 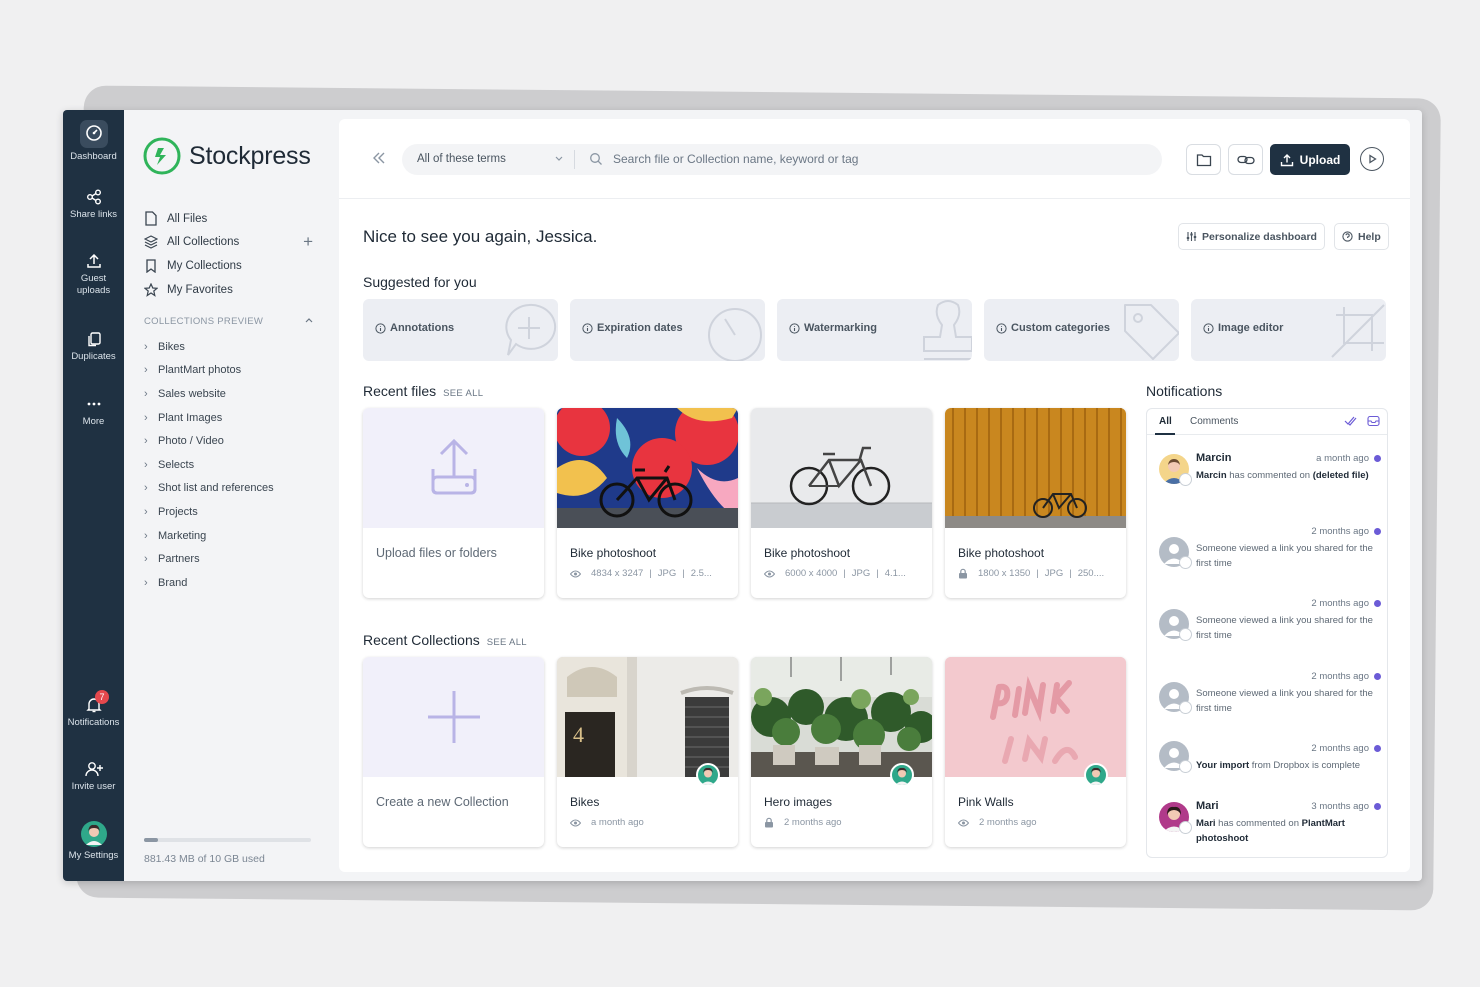 What do you see at coordinates (1310, 159) in the screenshot?
I see `upload-button: Upload` at bounding box center [1310, 159].